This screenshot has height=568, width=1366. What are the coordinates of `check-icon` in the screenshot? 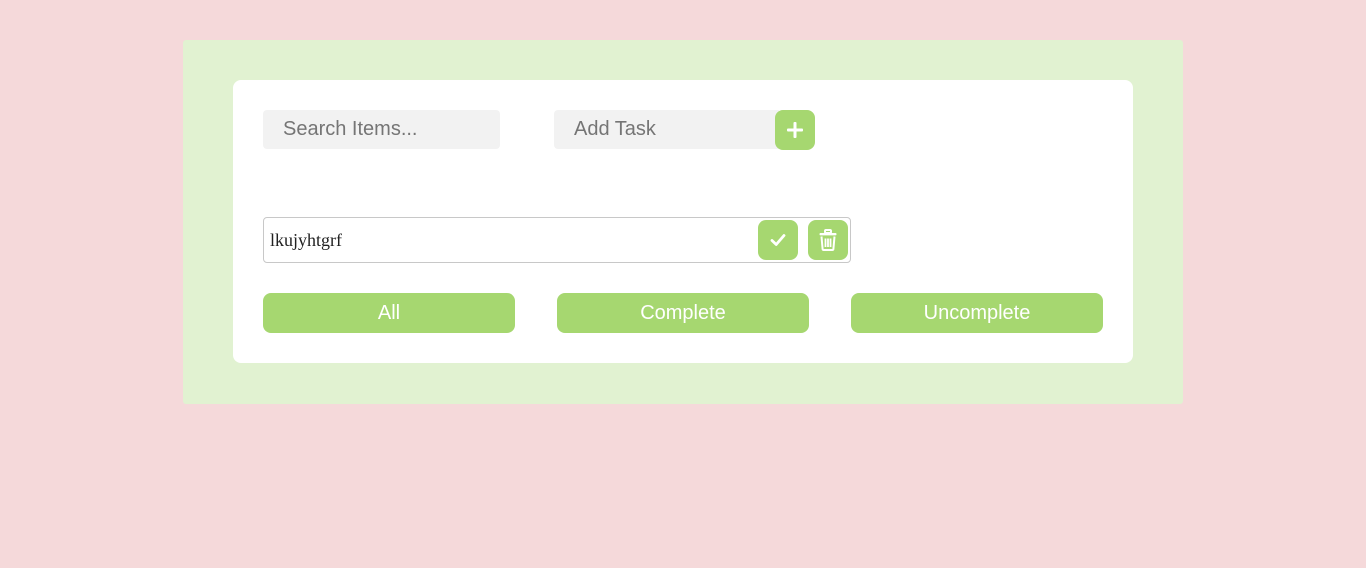 It's located at (778, 240).